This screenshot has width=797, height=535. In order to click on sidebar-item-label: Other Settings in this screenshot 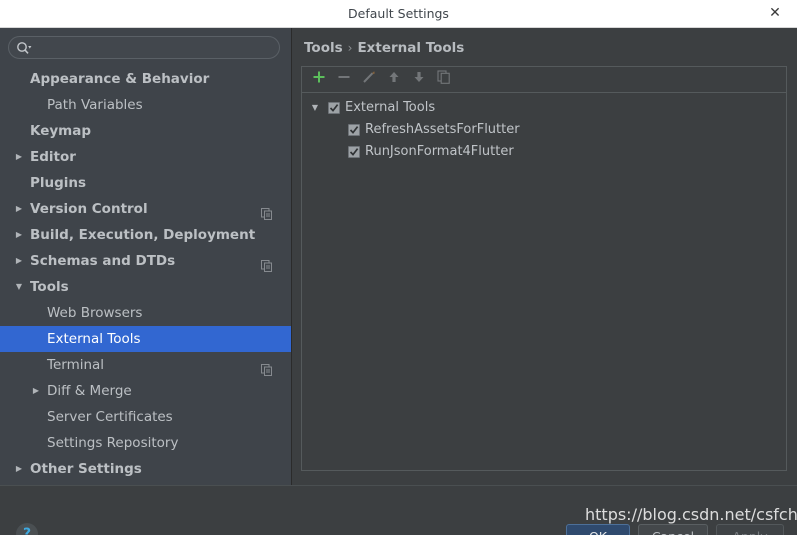, I will do `click(86, 469)`.